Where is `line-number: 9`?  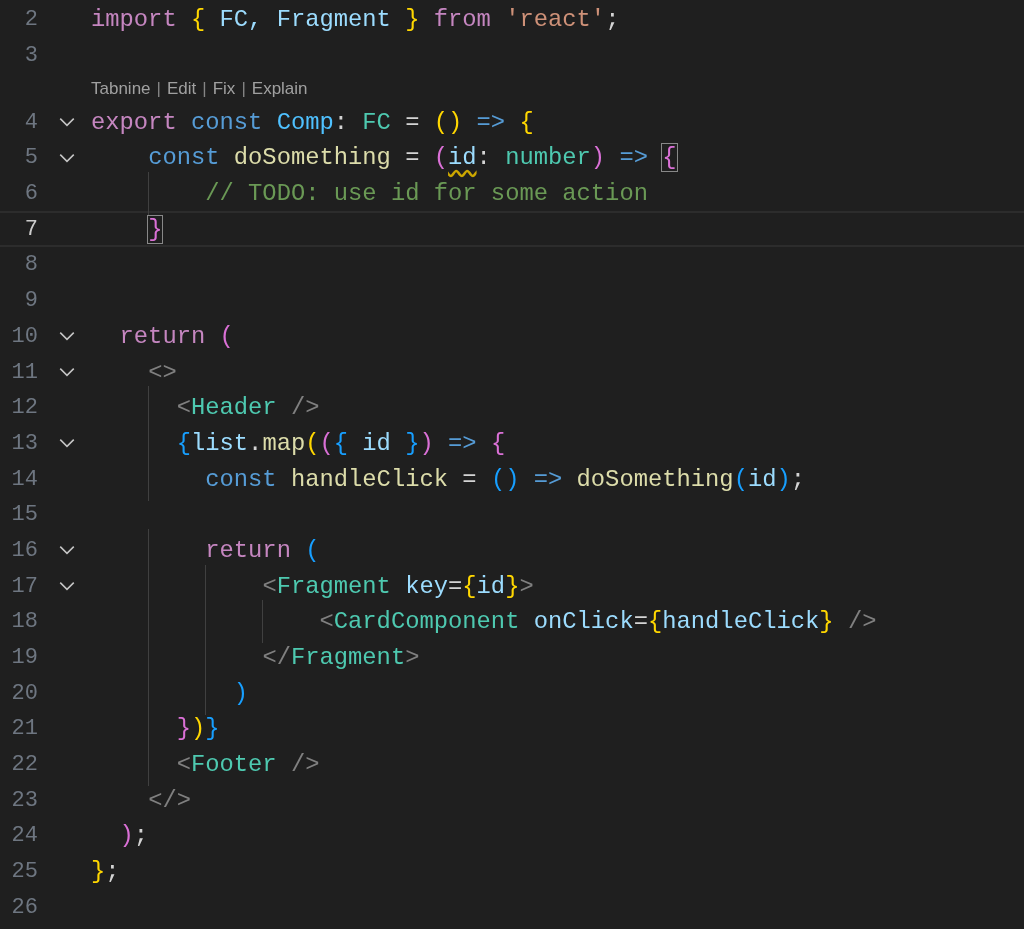
line-number: 9 is located at coordinates (31, 301).